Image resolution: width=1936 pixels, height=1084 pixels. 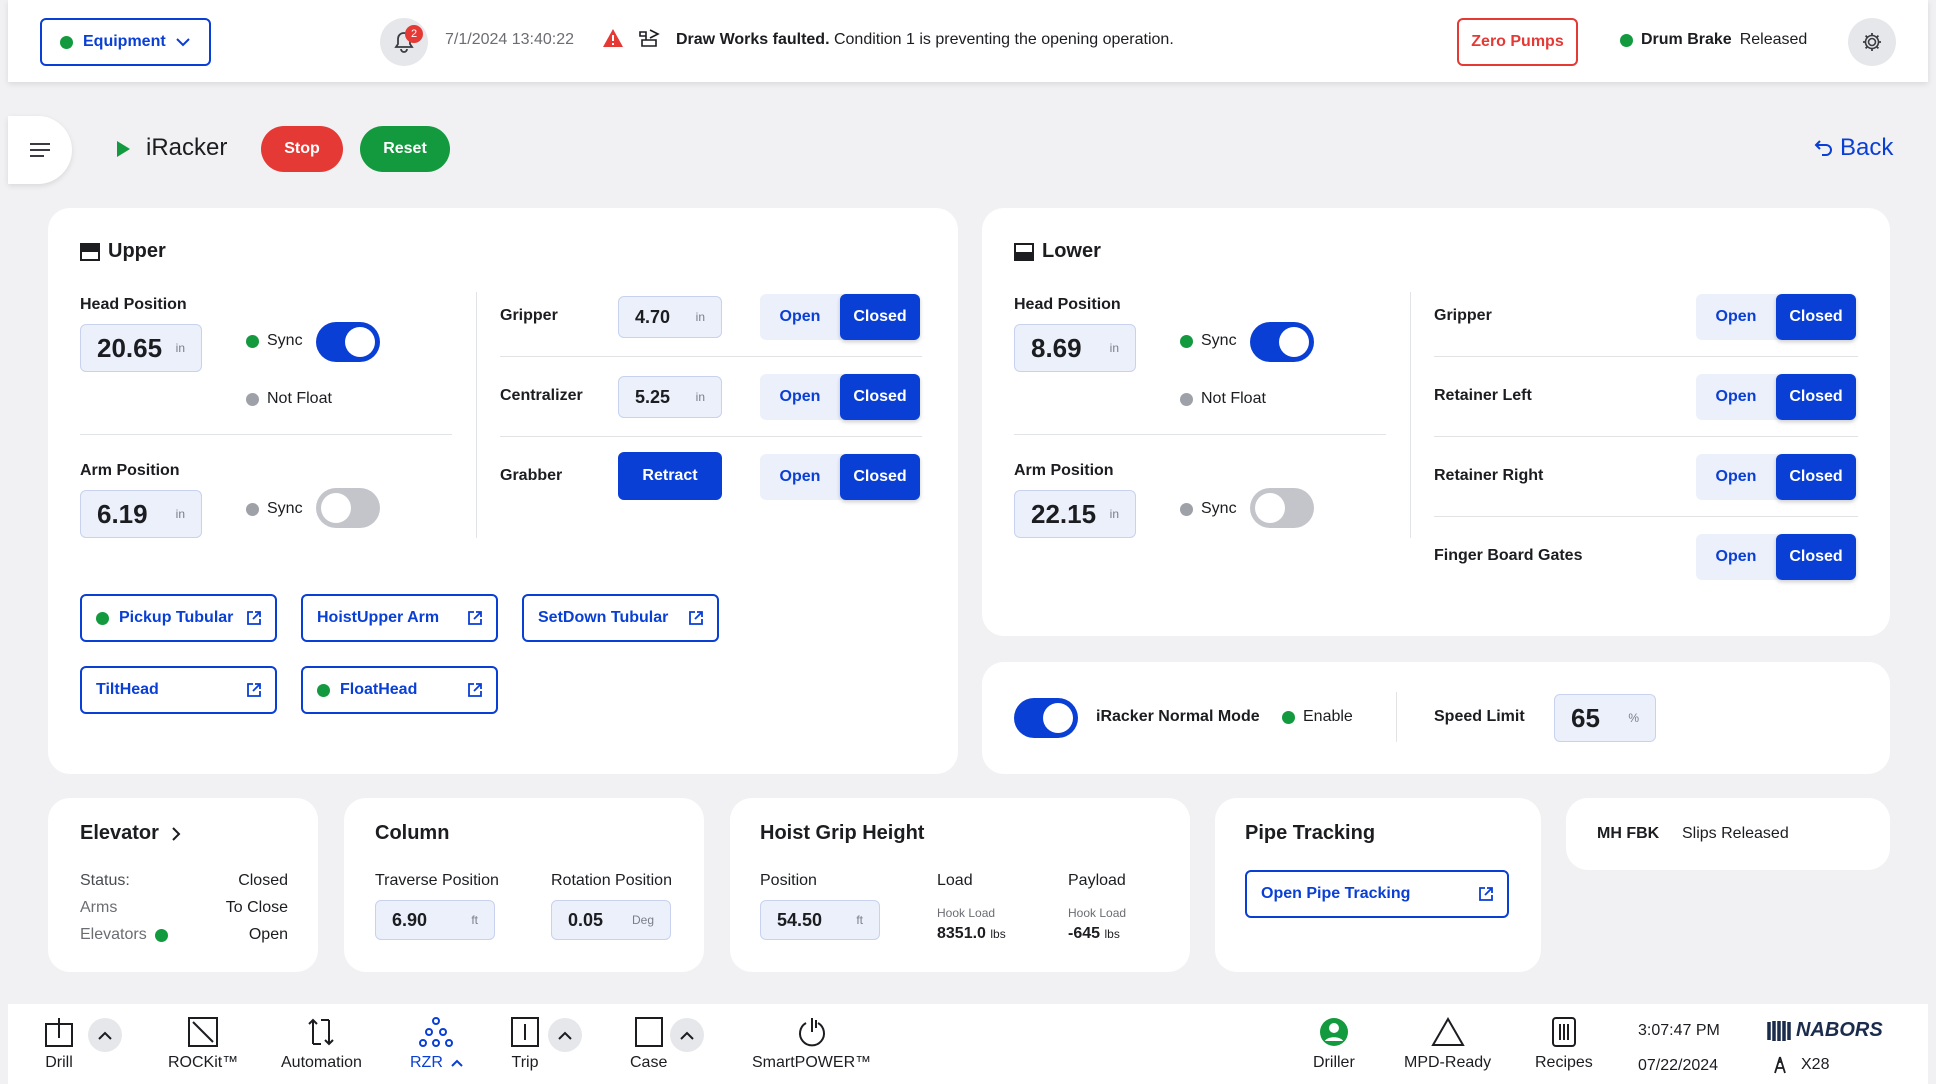 I want to click on hoist-upper-arm-button: HoistUpper Arm, so click(x=399, y=618).